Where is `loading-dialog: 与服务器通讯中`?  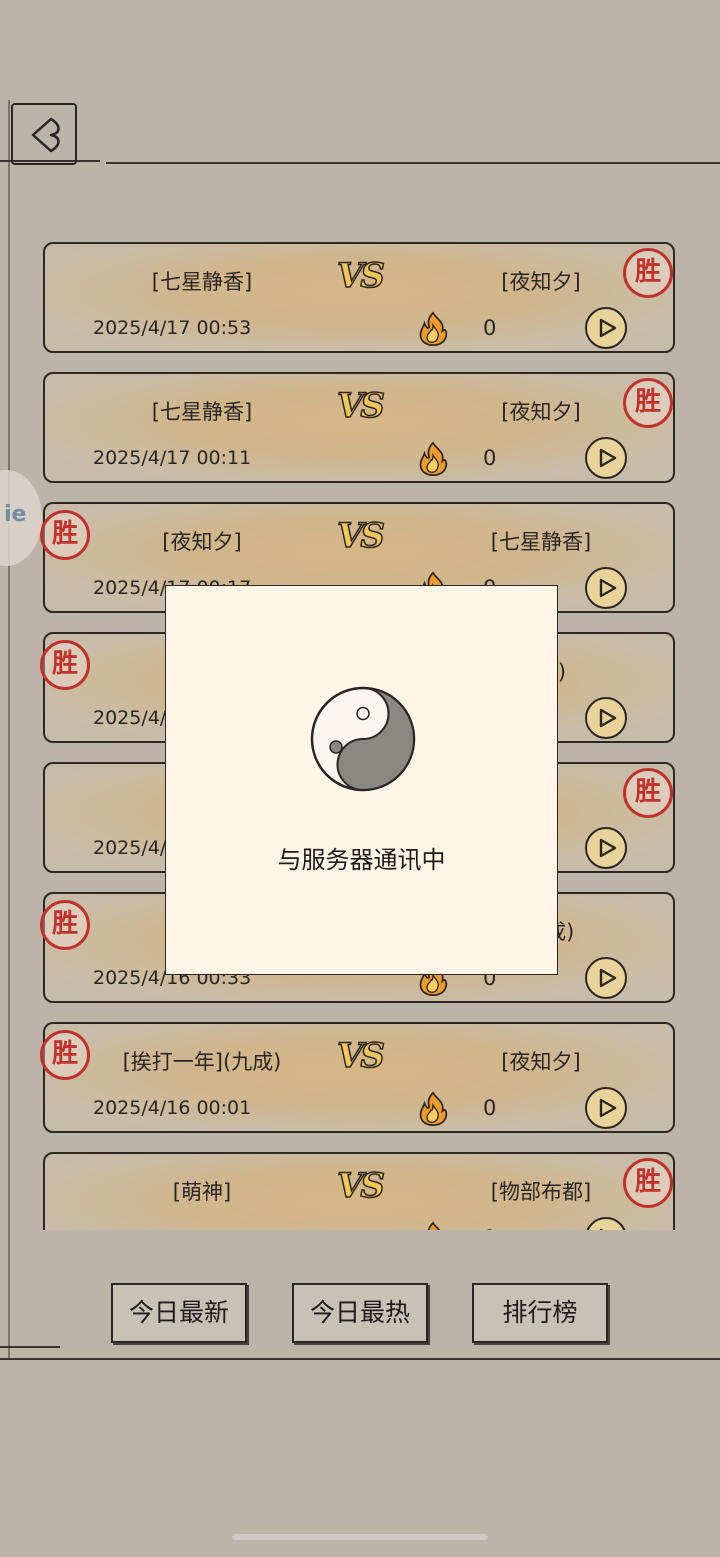
loading-dialog: 与服务器通讯中 is located at coordinates (361, 780).